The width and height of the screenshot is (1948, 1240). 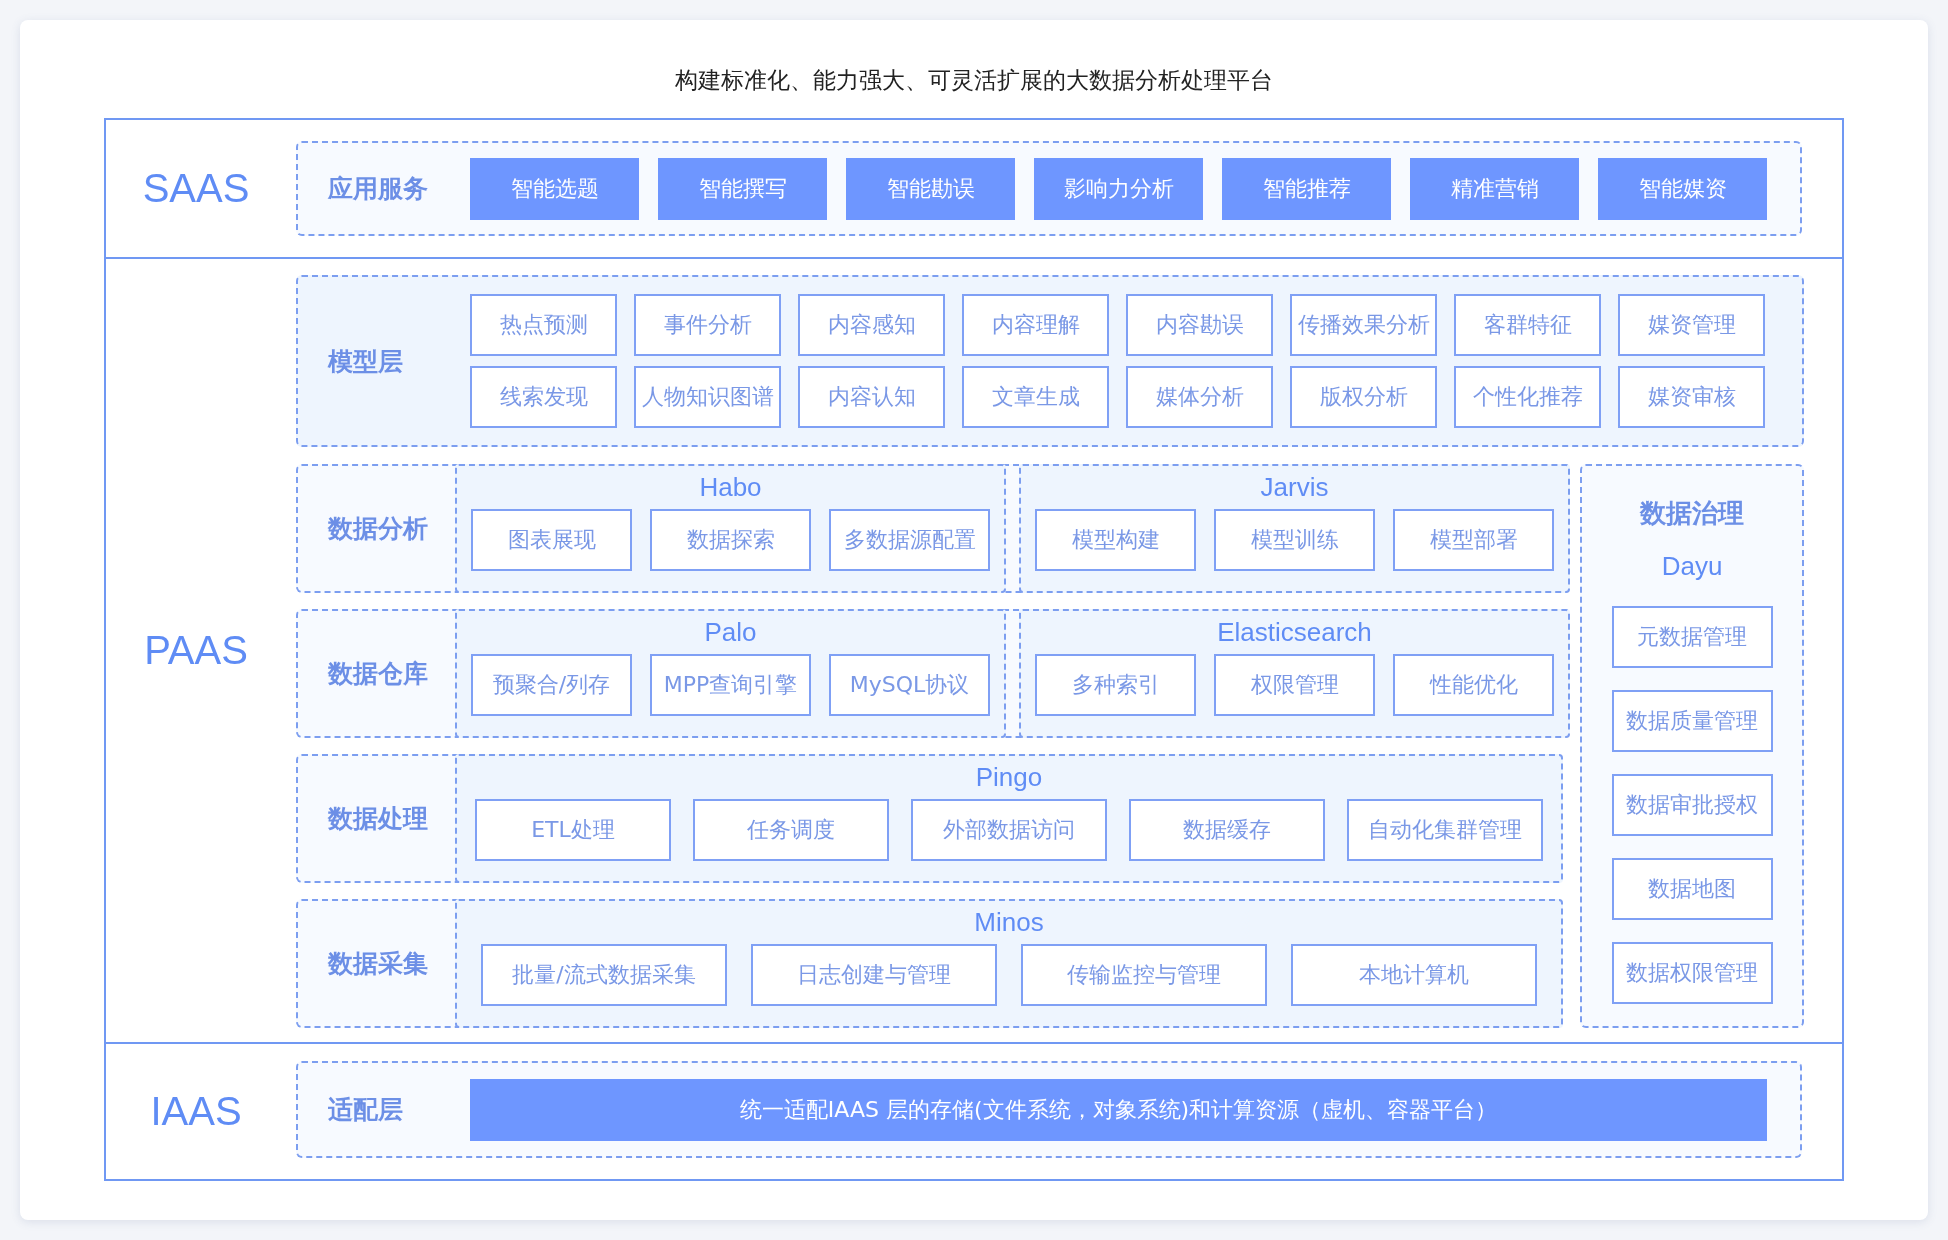 What do you see at coordinates (543, 325) in the screenshot?
I see `feature-tile: 热点预测` at bounding box center [543, 325].